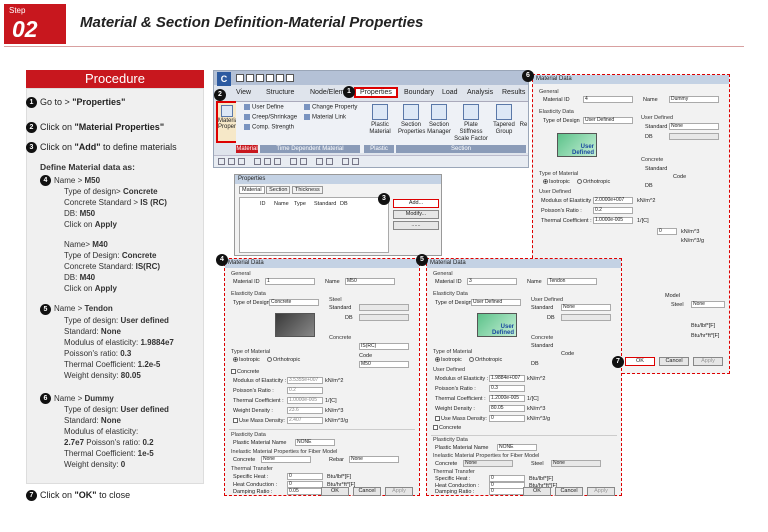  What do you see at coordinates (243, 92) in the screenshot?
I see `menu-view: View` at bounding box center [243, 92].